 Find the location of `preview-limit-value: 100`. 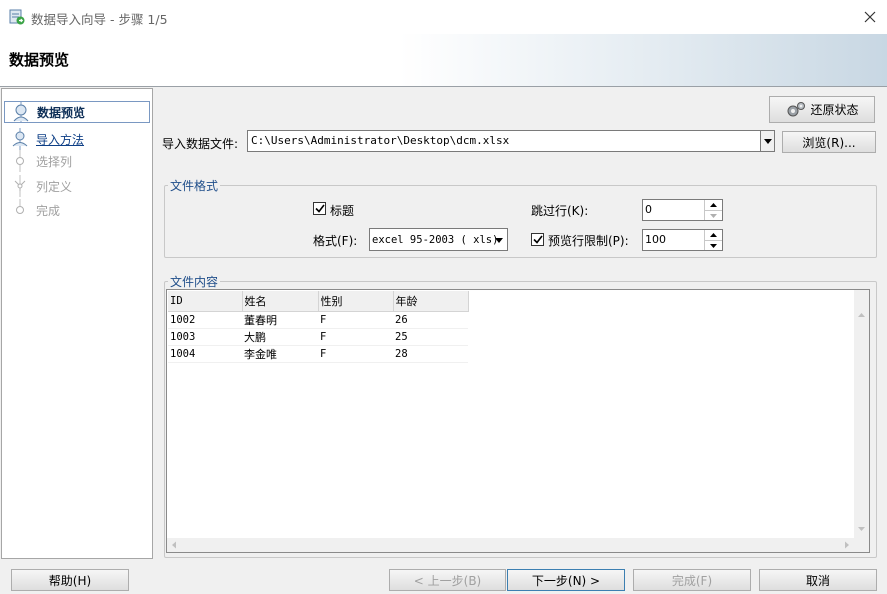

preview-limit-value: 100 is located at coordinates (655, 239).